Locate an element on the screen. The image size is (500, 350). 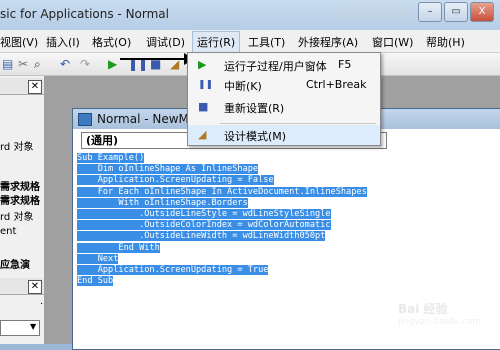
redo-icon: ↷ is located at coordinates (85, 64).